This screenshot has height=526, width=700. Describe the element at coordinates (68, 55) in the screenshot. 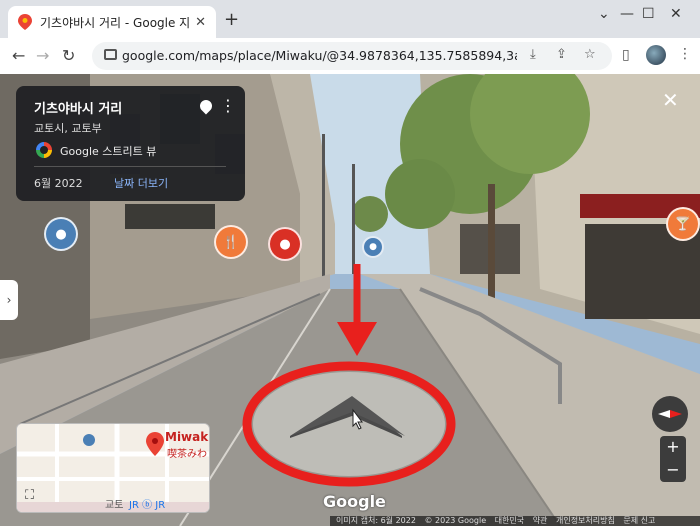

I see `reload-icon: ↻` at that location.